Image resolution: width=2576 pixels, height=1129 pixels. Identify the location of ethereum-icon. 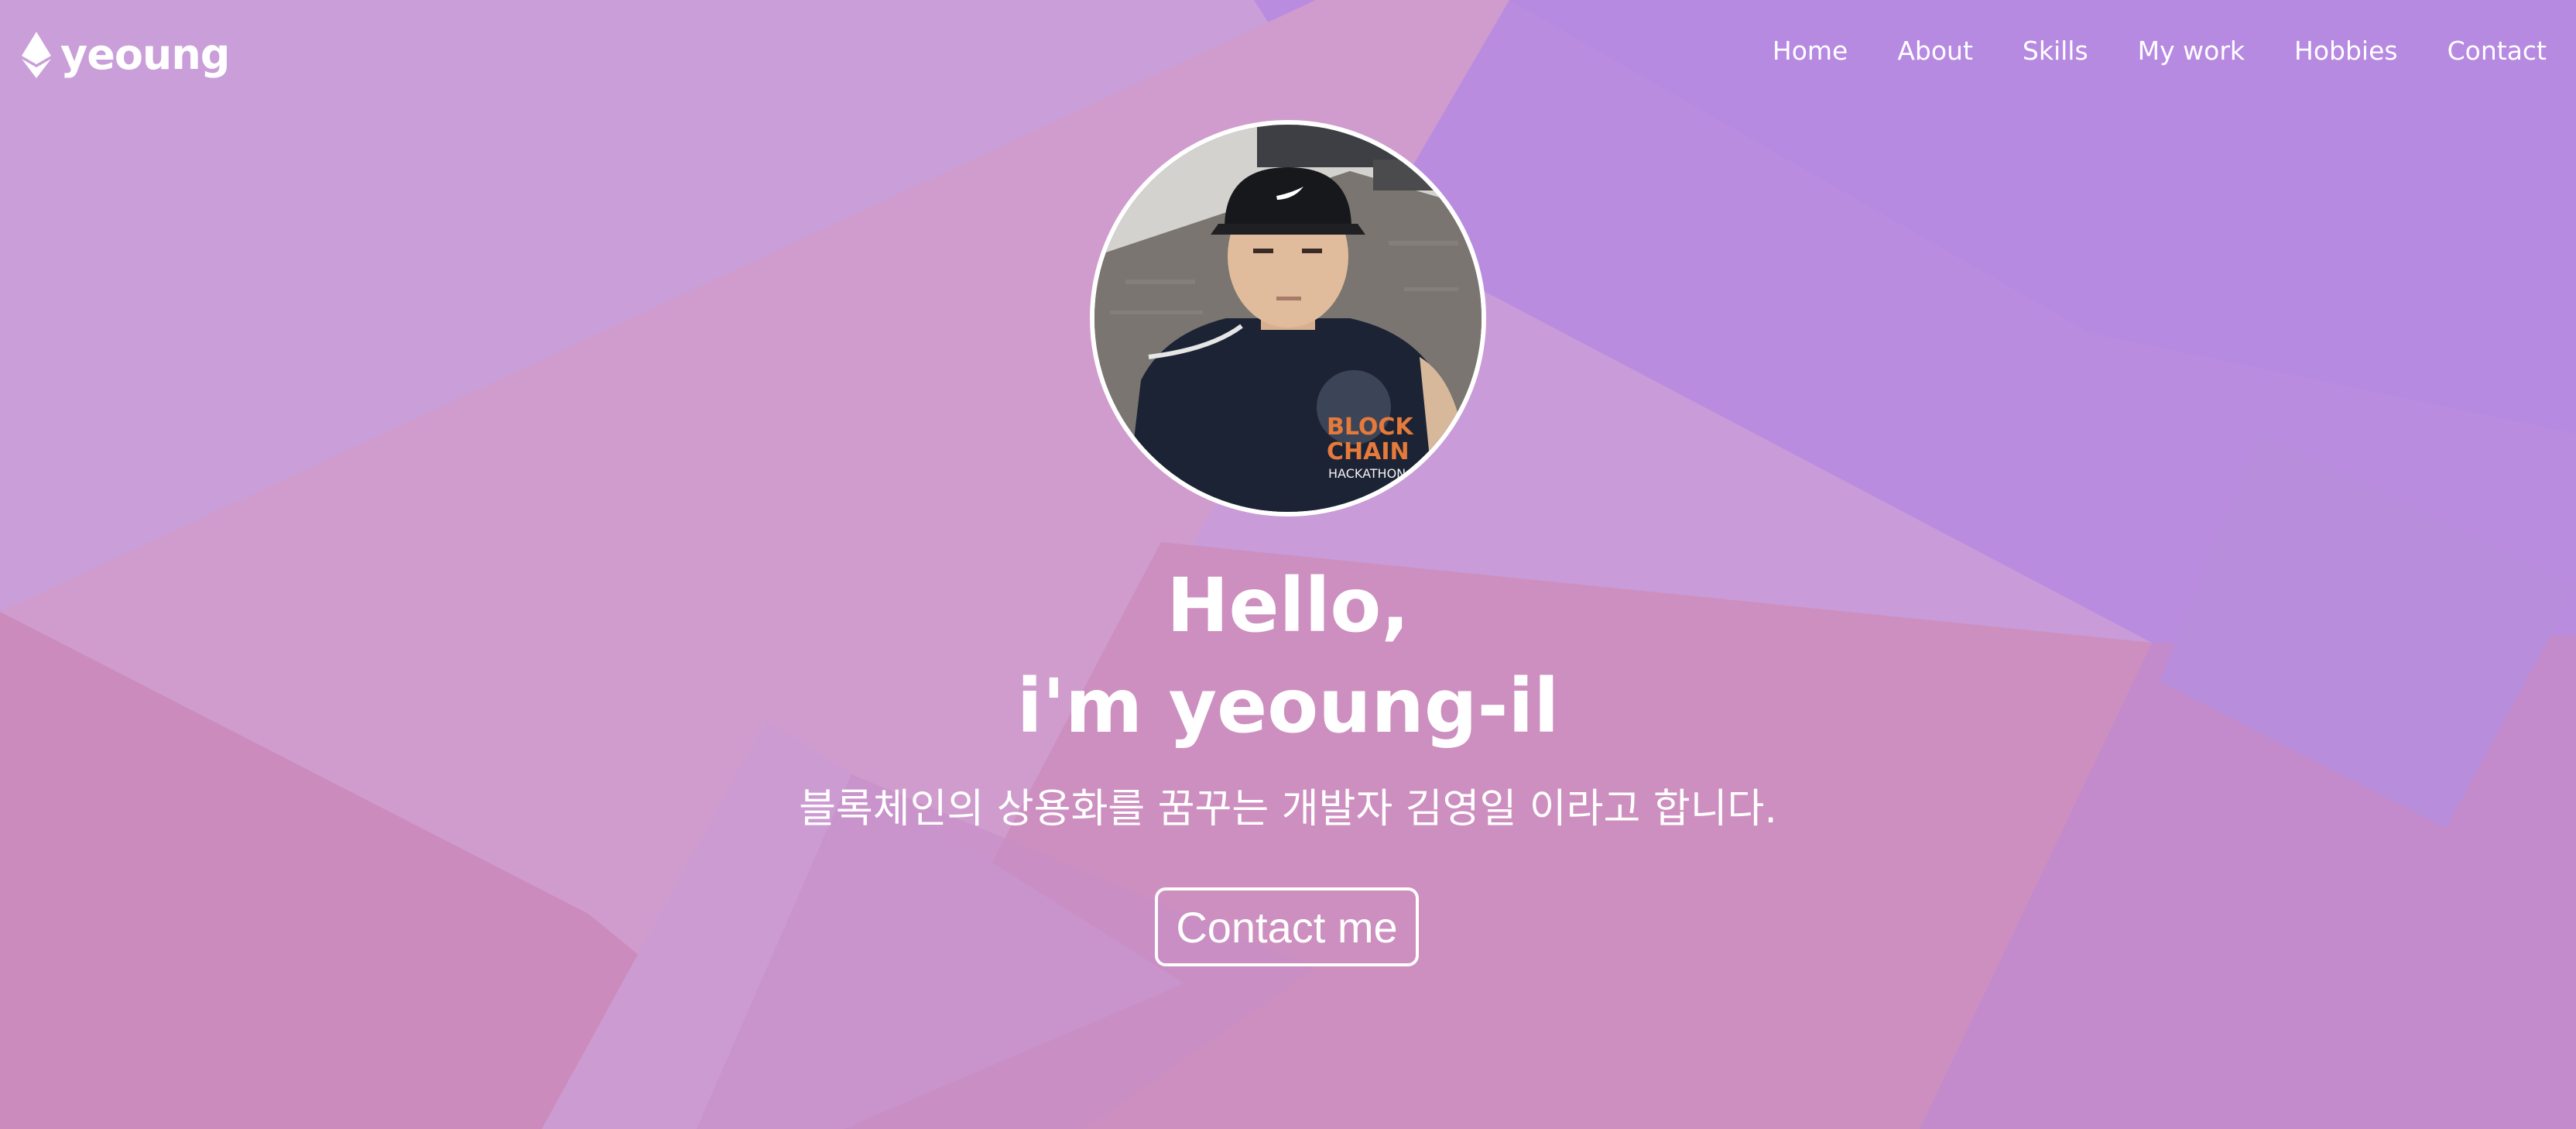
(36, 55).